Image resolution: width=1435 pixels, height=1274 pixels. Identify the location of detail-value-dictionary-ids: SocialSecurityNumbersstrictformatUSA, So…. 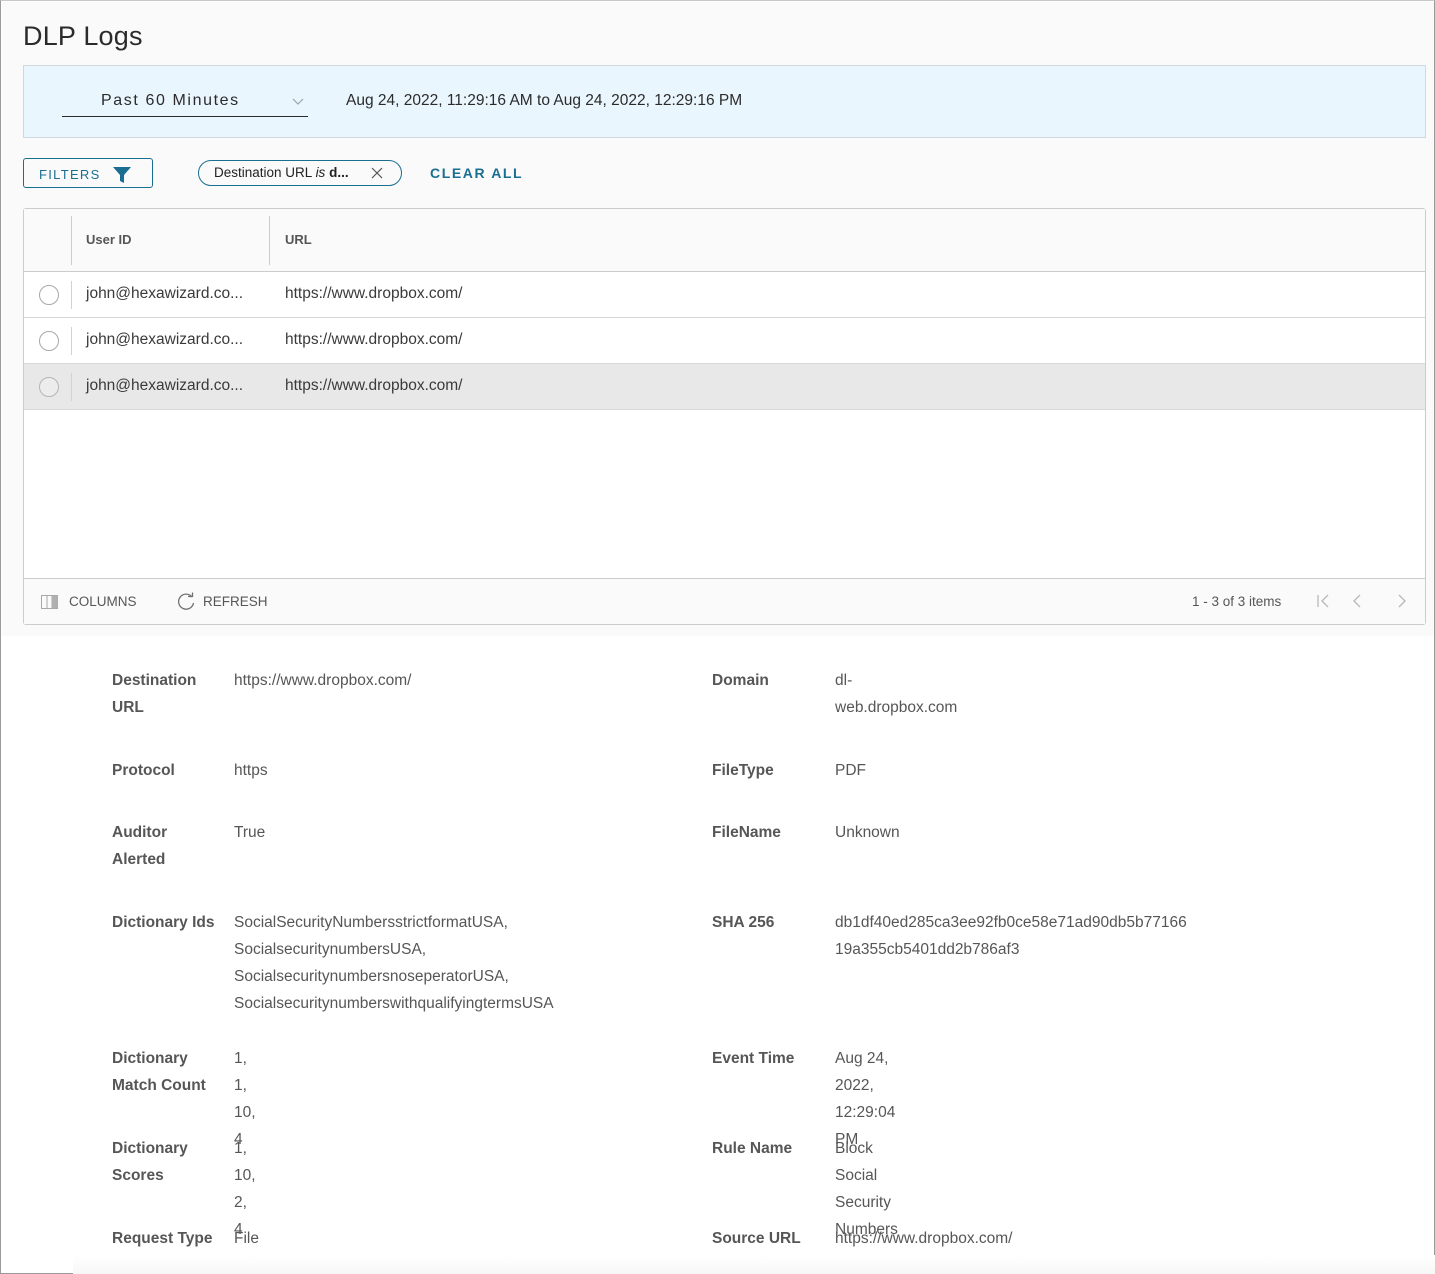
(394, 963).